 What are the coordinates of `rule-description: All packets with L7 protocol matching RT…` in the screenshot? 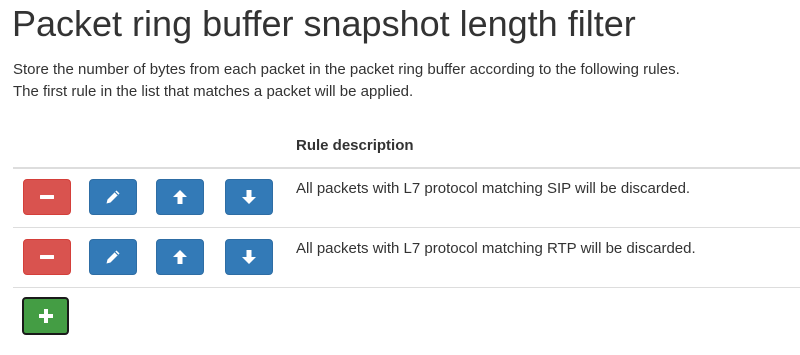 It's located at (496, 248).